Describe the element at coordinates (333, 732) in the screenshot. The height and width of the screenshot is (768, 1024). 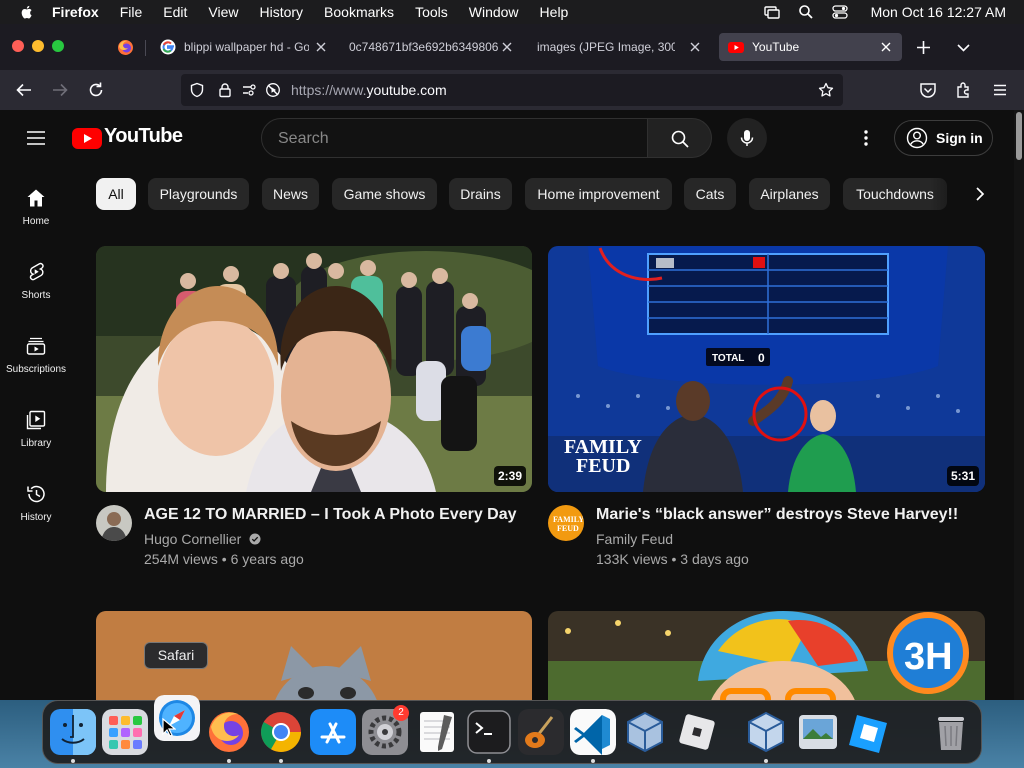
I see `app-store-icon` at that location.